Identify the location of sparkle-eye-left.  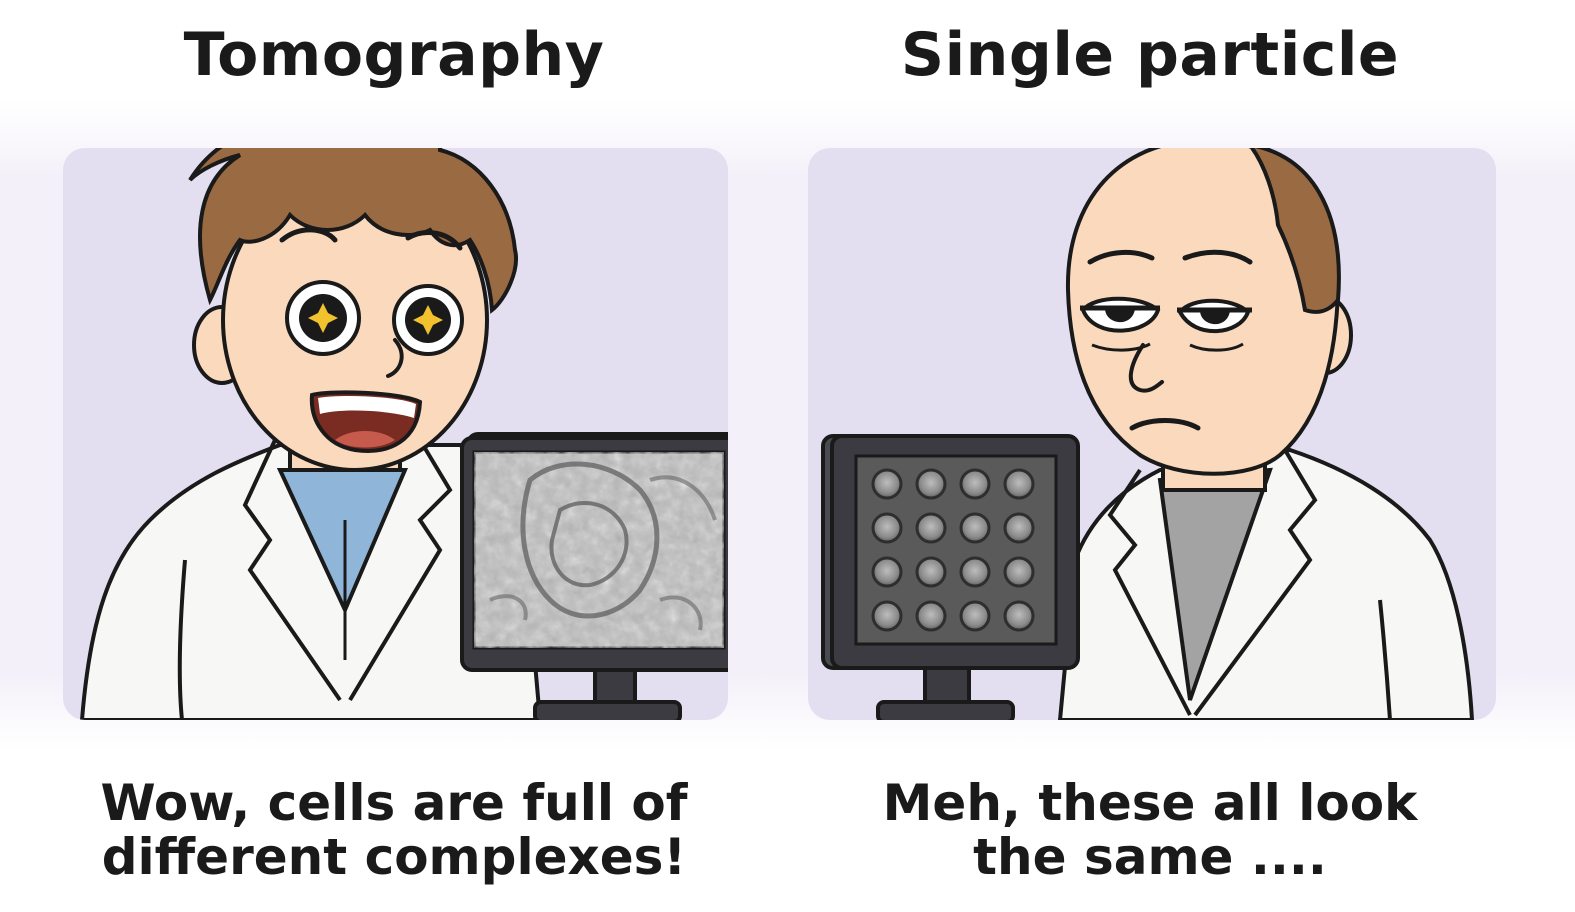
(323, 318).